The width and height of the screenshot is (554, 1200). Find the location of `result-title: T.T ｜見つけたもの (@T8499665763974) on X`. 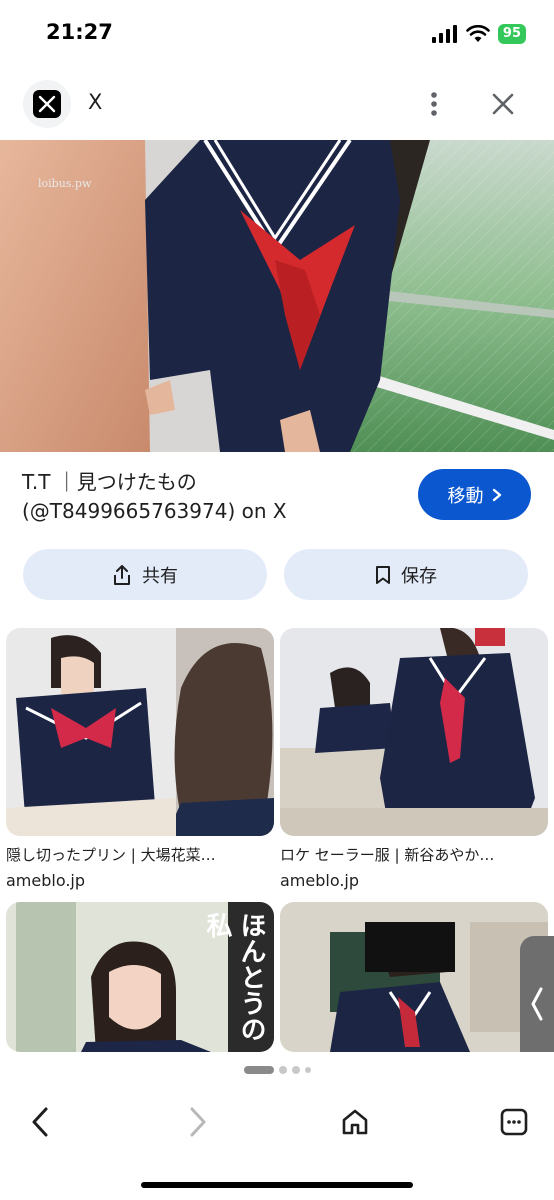

result-title: T.T ｜見つけたもの (@T8499665763974) on X is located at coordinates (212, 497).